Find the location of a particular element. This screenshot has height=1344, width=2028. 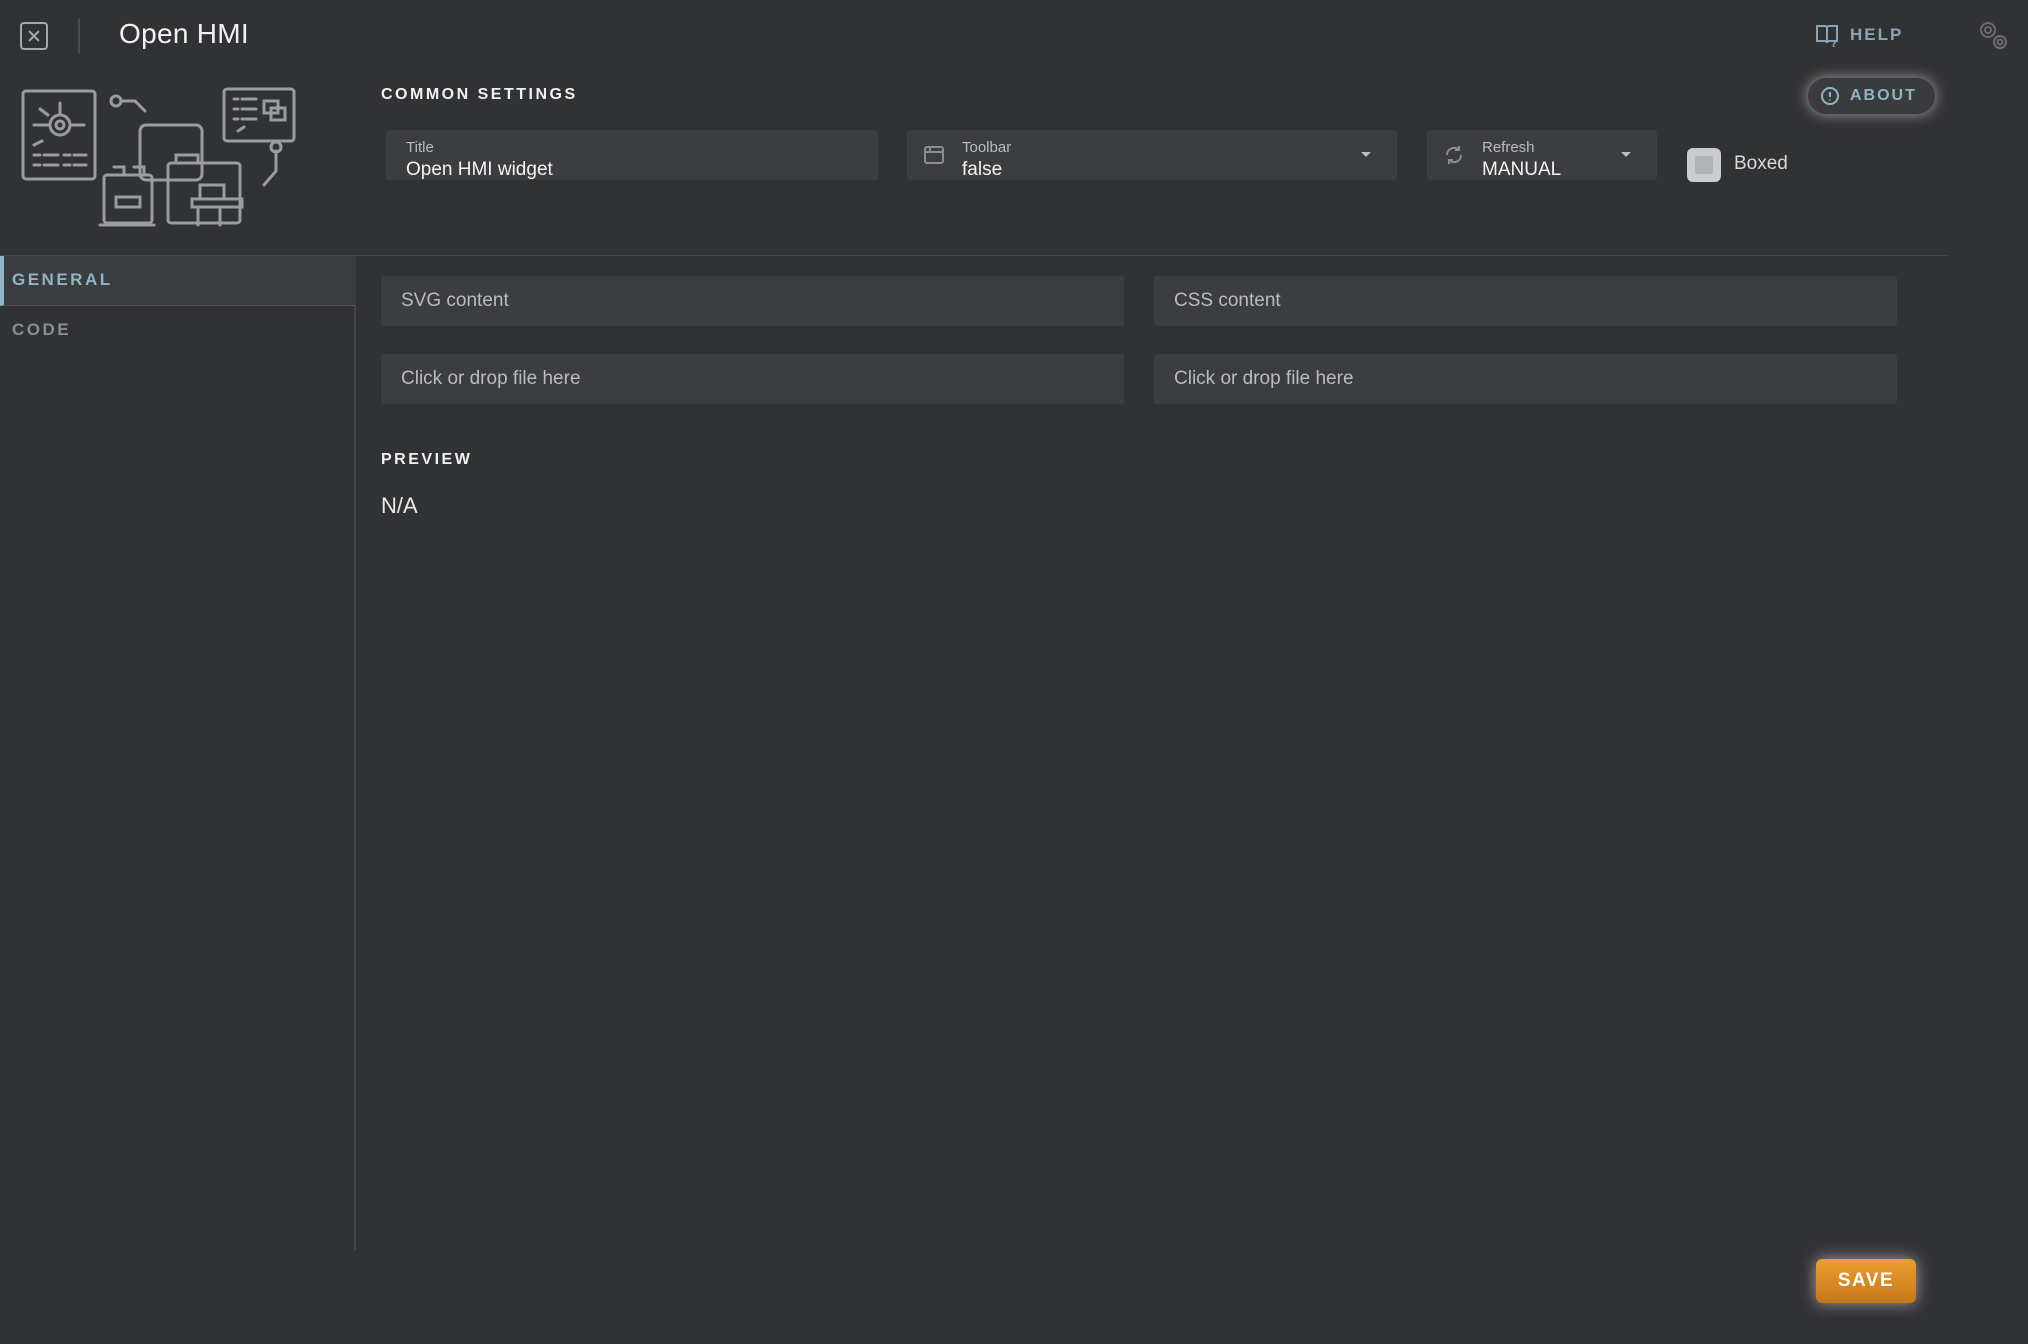

refresh-icon is located at coordinates (1454, 155).